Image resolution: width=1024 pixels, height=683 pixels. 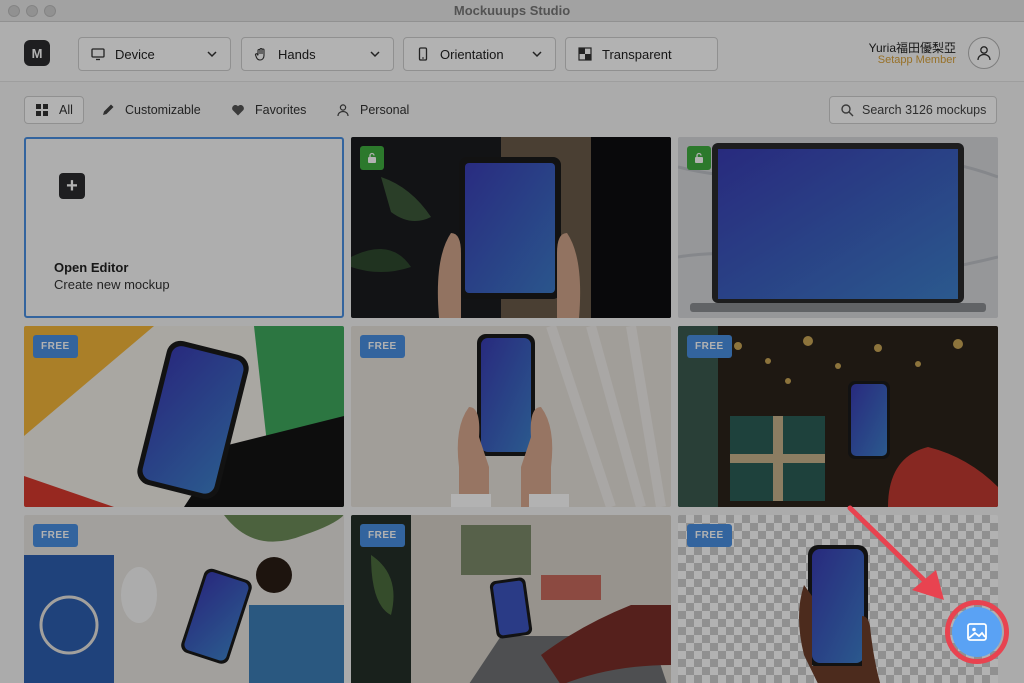 What do you see at coordinates (42, 110) in the screenshot?
I see `grid-icon` at bounding box center [42, 110].